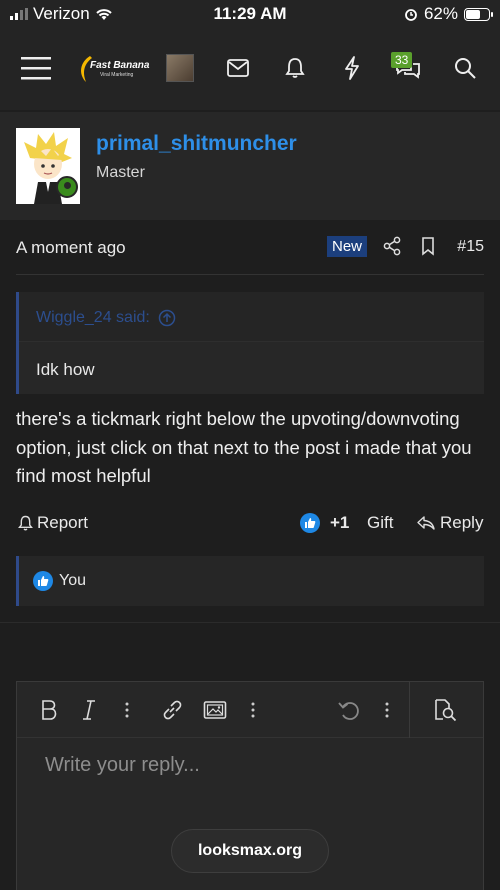 The image size is (500, 890). What do you see at coordinates (411, 15) in the screenshot?
I see `alarm-icon` at bounding box center [411, 15].